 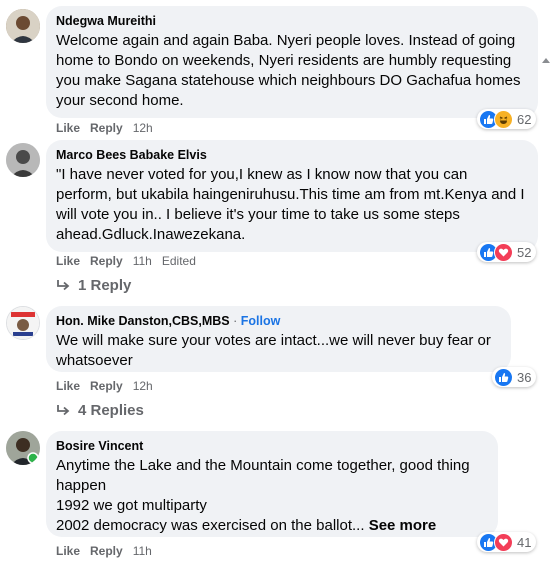 What do you see at coordinates (111, 410) in the screenshot?
I see `replies-count-label: 4 Replies` at bounding box center [111, 410].